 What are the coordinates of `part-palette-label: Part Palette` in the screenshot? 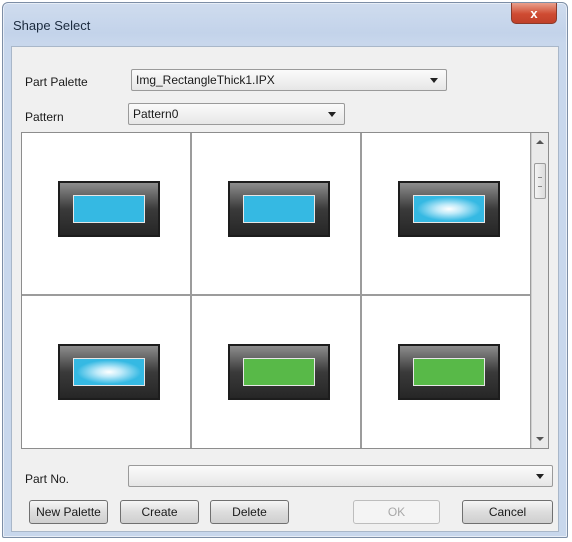 It's located at (56, 82).